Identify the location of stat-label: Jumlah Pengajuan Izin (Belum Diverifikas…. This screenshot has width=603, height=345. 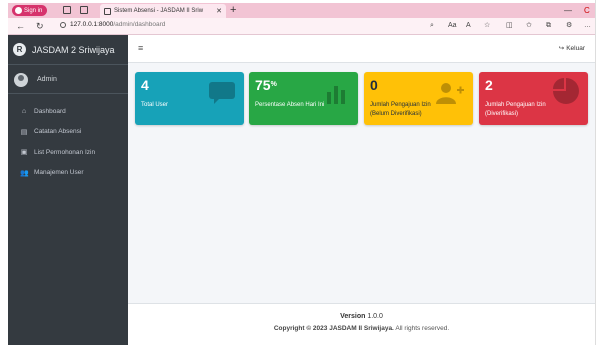
(400, 110).